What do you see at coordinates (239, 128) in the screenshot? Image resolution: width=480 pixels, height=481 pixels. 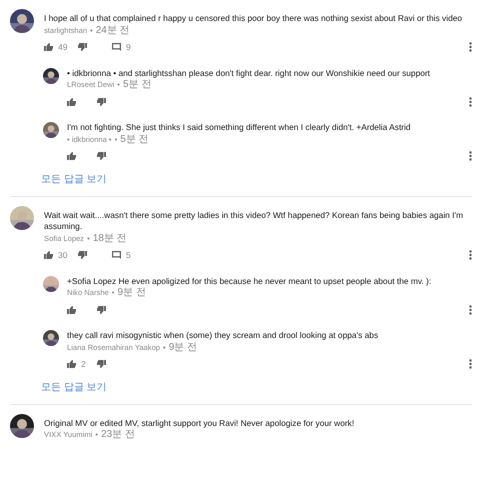 I see `comment-text: I'm not fighting. She just thinks I said something different when I clearly didn't. +Ardelia Astrid` at bounding box center [239, 128].